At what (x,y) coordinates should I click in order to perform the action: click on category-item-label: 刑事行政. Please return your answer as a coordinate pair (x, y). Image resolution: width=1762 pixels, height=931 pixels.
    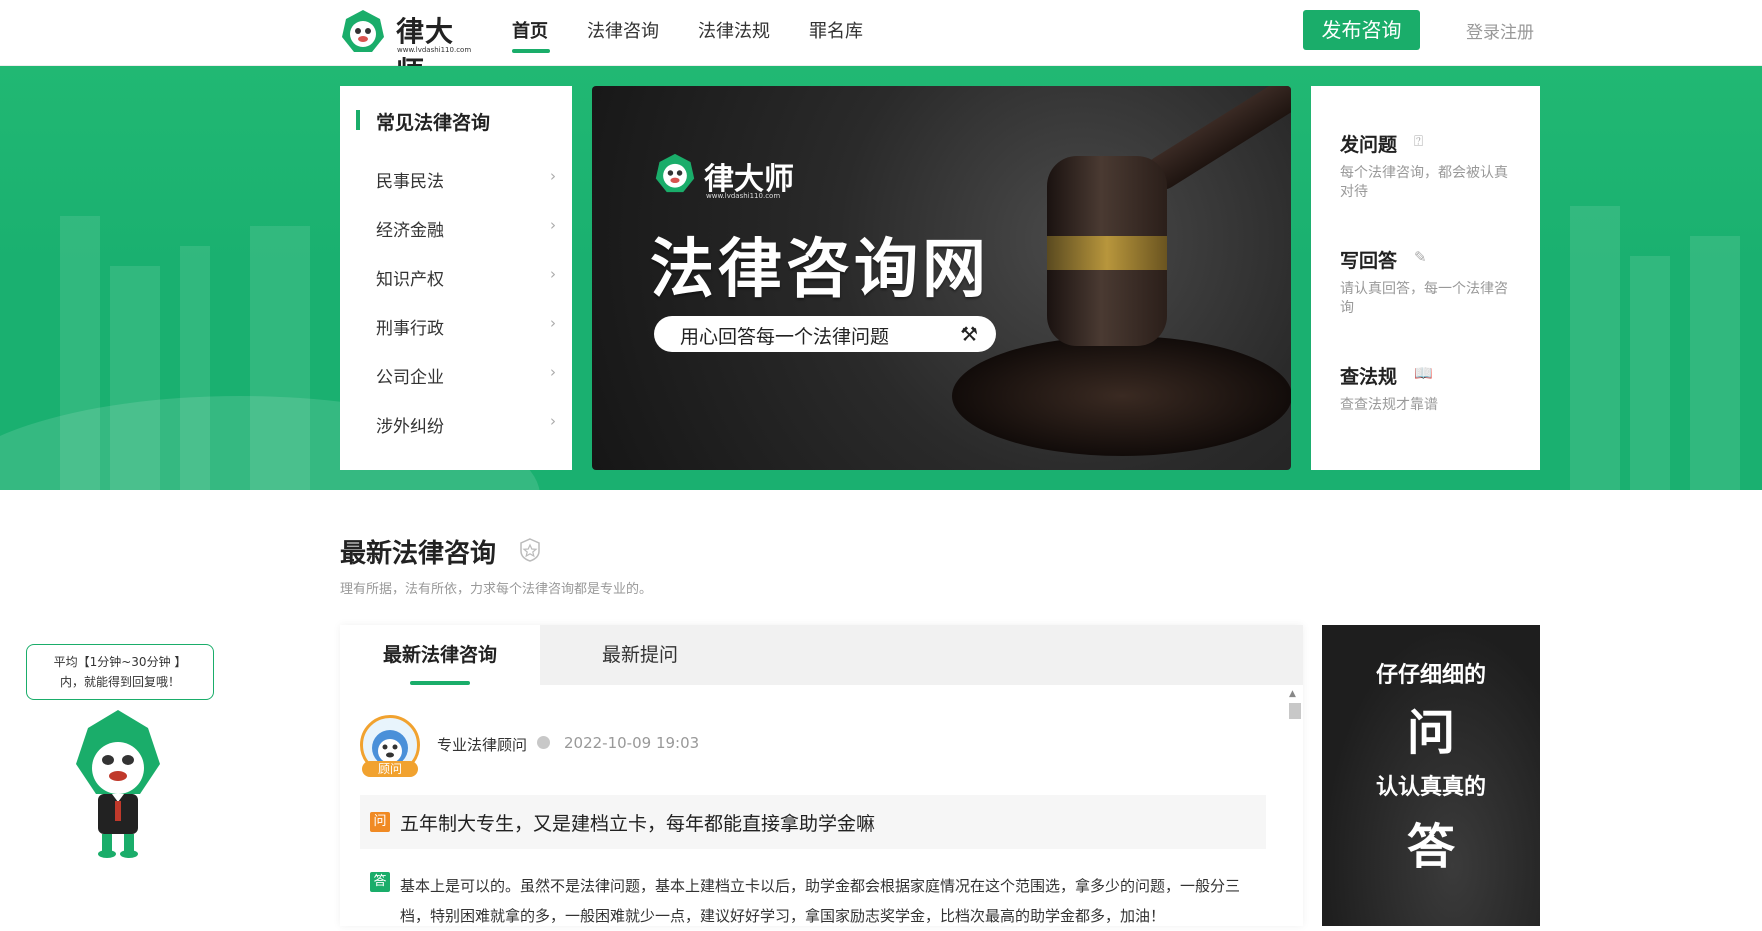
    Looking at the image, I should click on (410, 329).